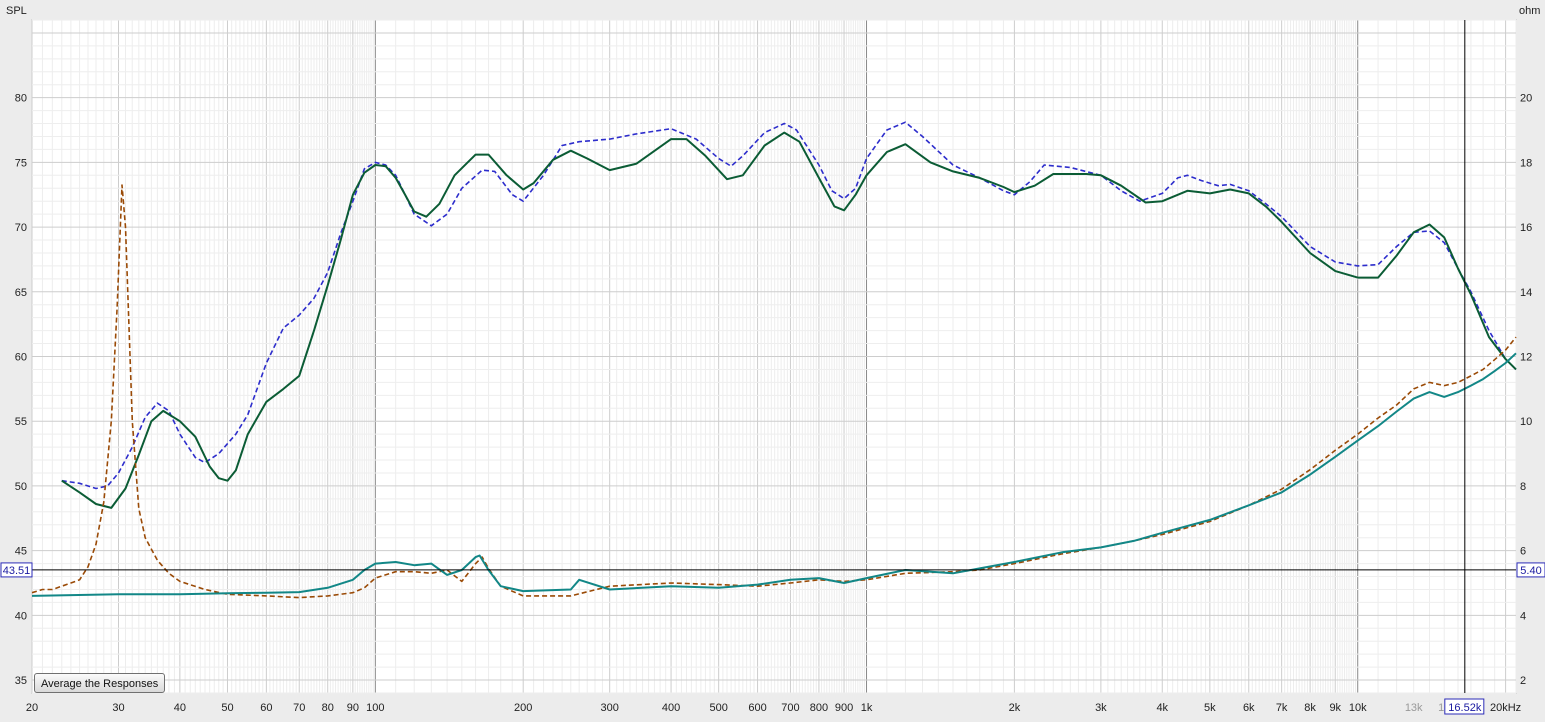 The width and height of the screenshot is (1545, 722). What do you see at coordinates (1310, 708) in the screenshot?
I see `x-tick-label: 8k` at bounding box center [1310, 708].